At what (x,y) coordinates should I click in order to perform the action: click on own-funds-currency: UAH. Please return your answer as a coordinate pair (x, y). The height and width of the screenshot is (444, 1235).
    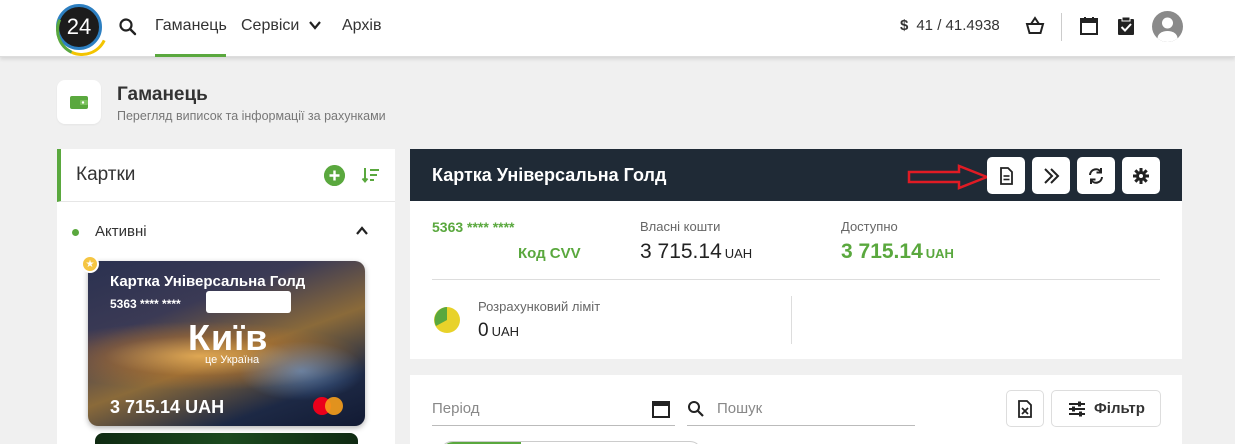
    Looking at the image, I should click on (738, 253).